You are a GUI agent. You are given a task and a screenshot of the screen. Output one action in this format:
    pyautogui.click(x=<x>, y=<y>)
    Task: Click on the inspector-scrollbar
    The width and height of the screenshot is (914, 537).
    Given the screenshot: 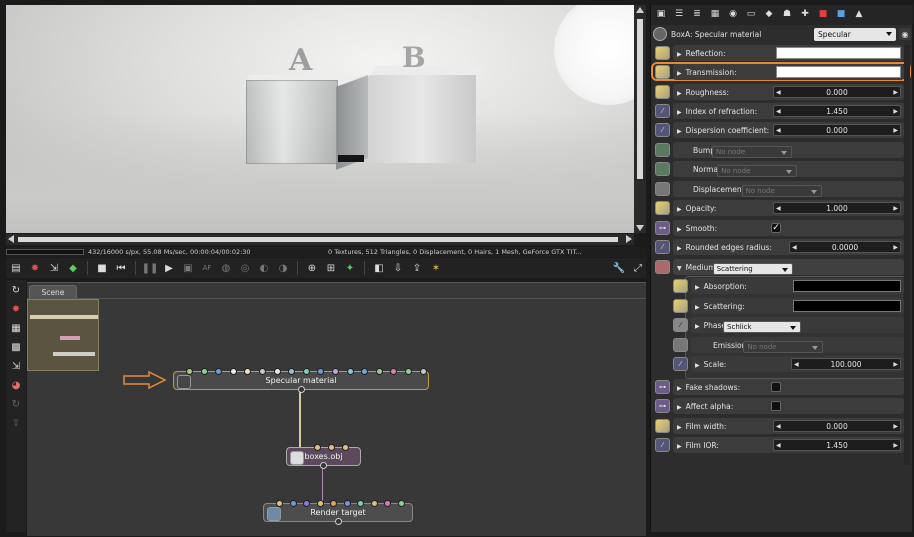 What is the action you would take?
    pyautogui.click(x=907, y=255)
    